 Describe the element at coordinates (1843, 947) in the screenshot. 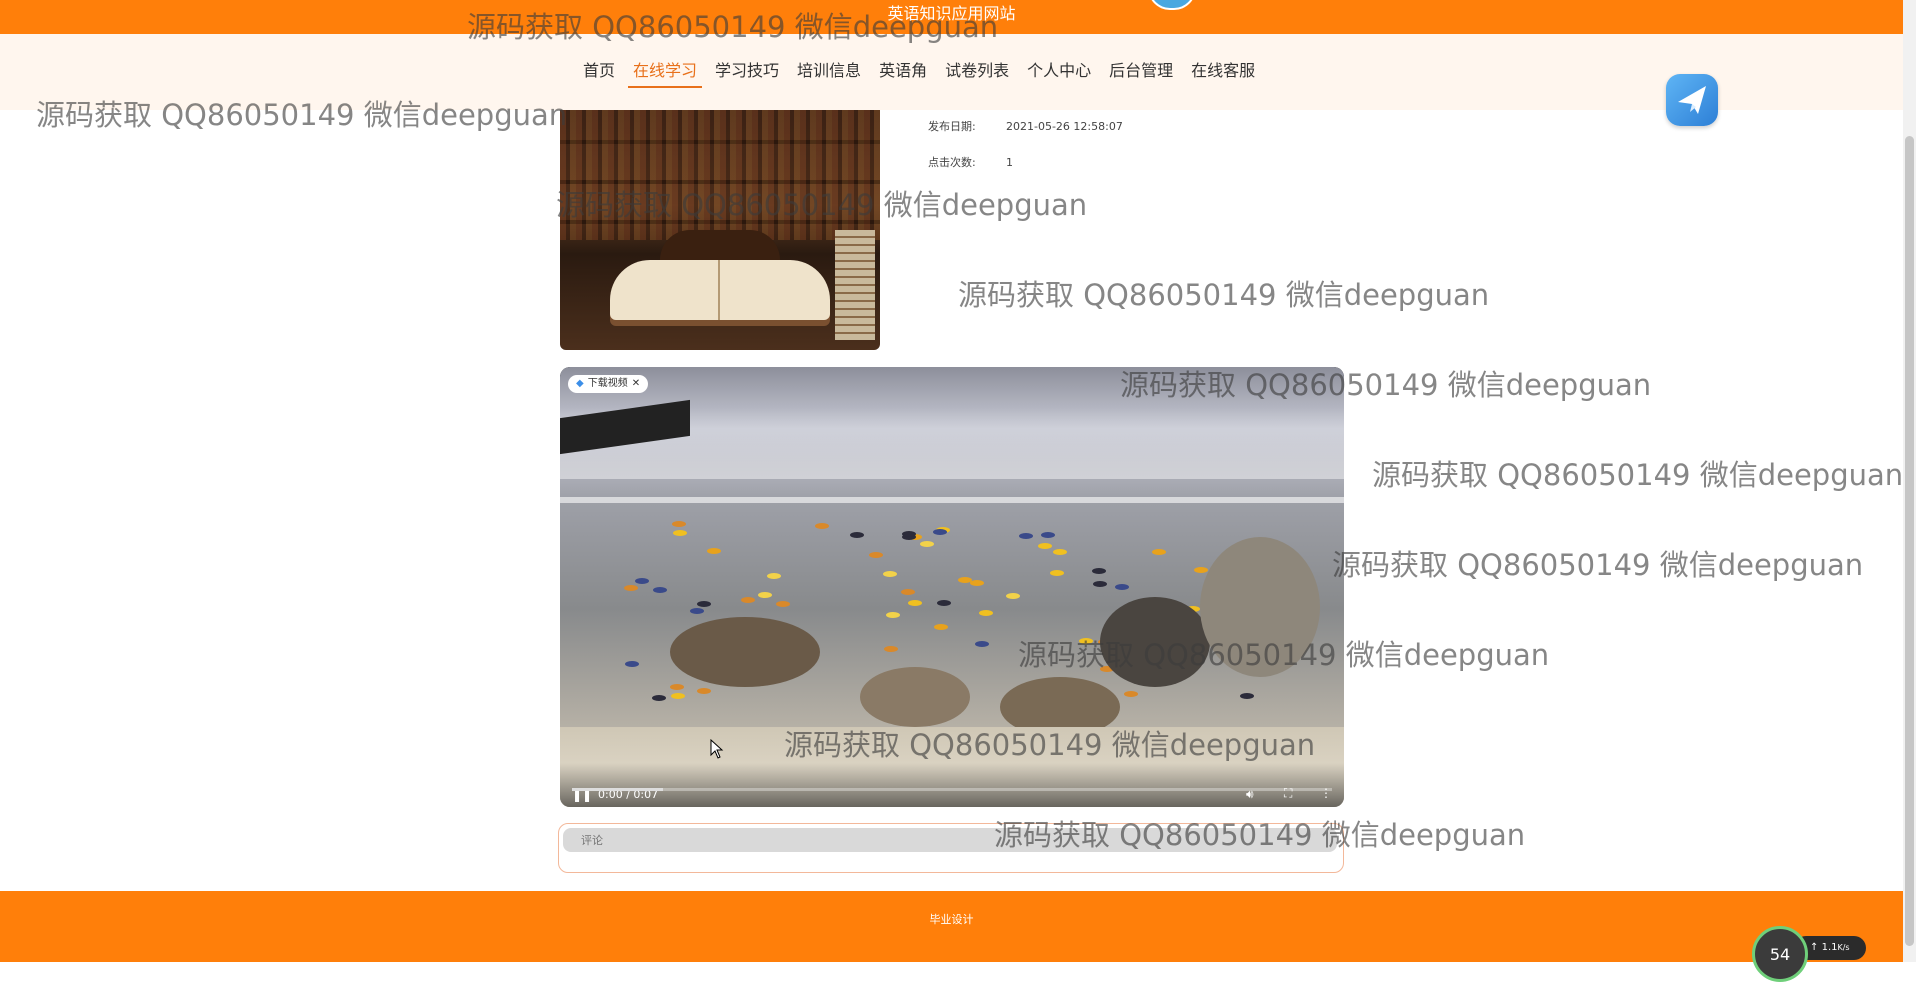

I see `speed-unit: K/s` at that location.